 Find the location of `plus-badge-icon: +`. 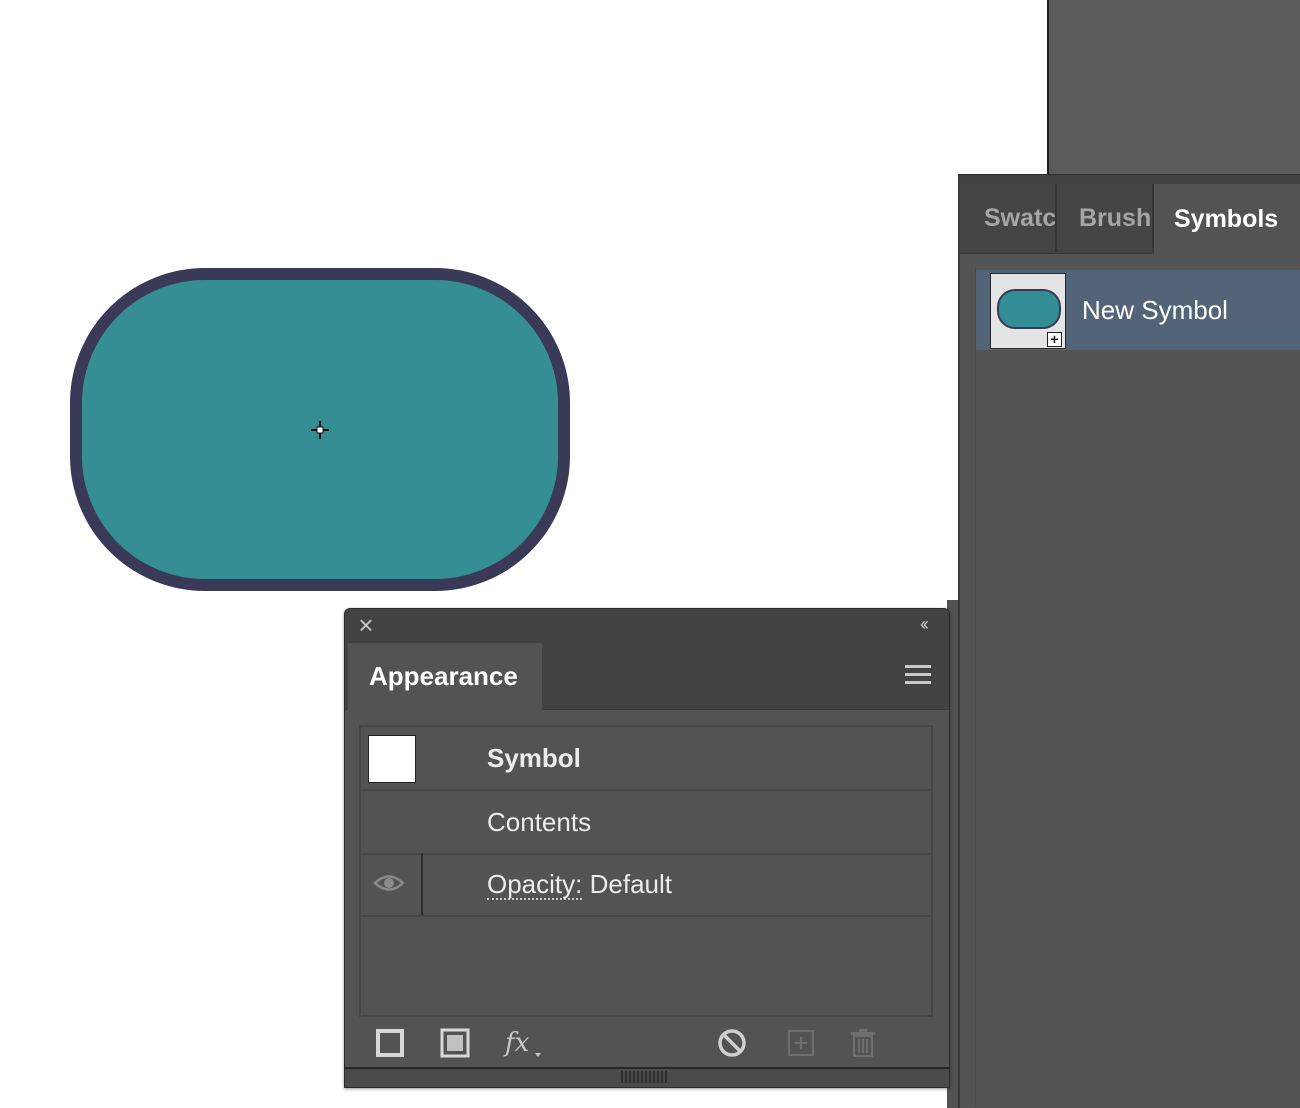

plus-badge-icon: + is located at coordinates (1054, 339).